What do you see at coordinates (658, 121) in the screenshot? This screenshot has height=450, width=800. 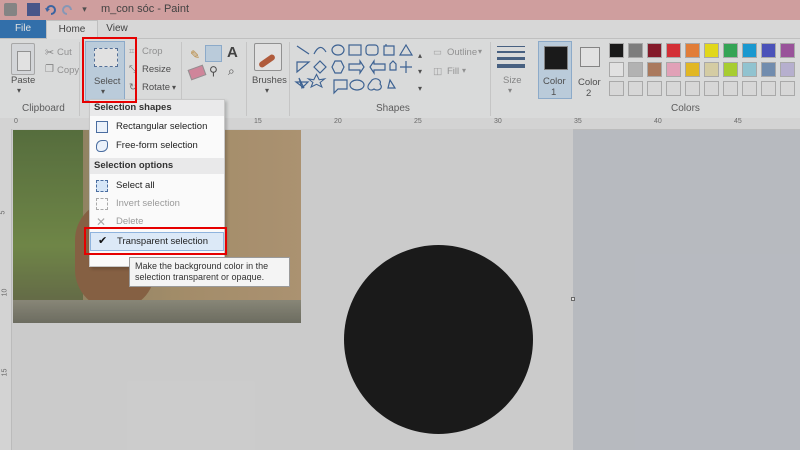 I see `ruler-tick-label: 40` at bounding box center [658, 121].